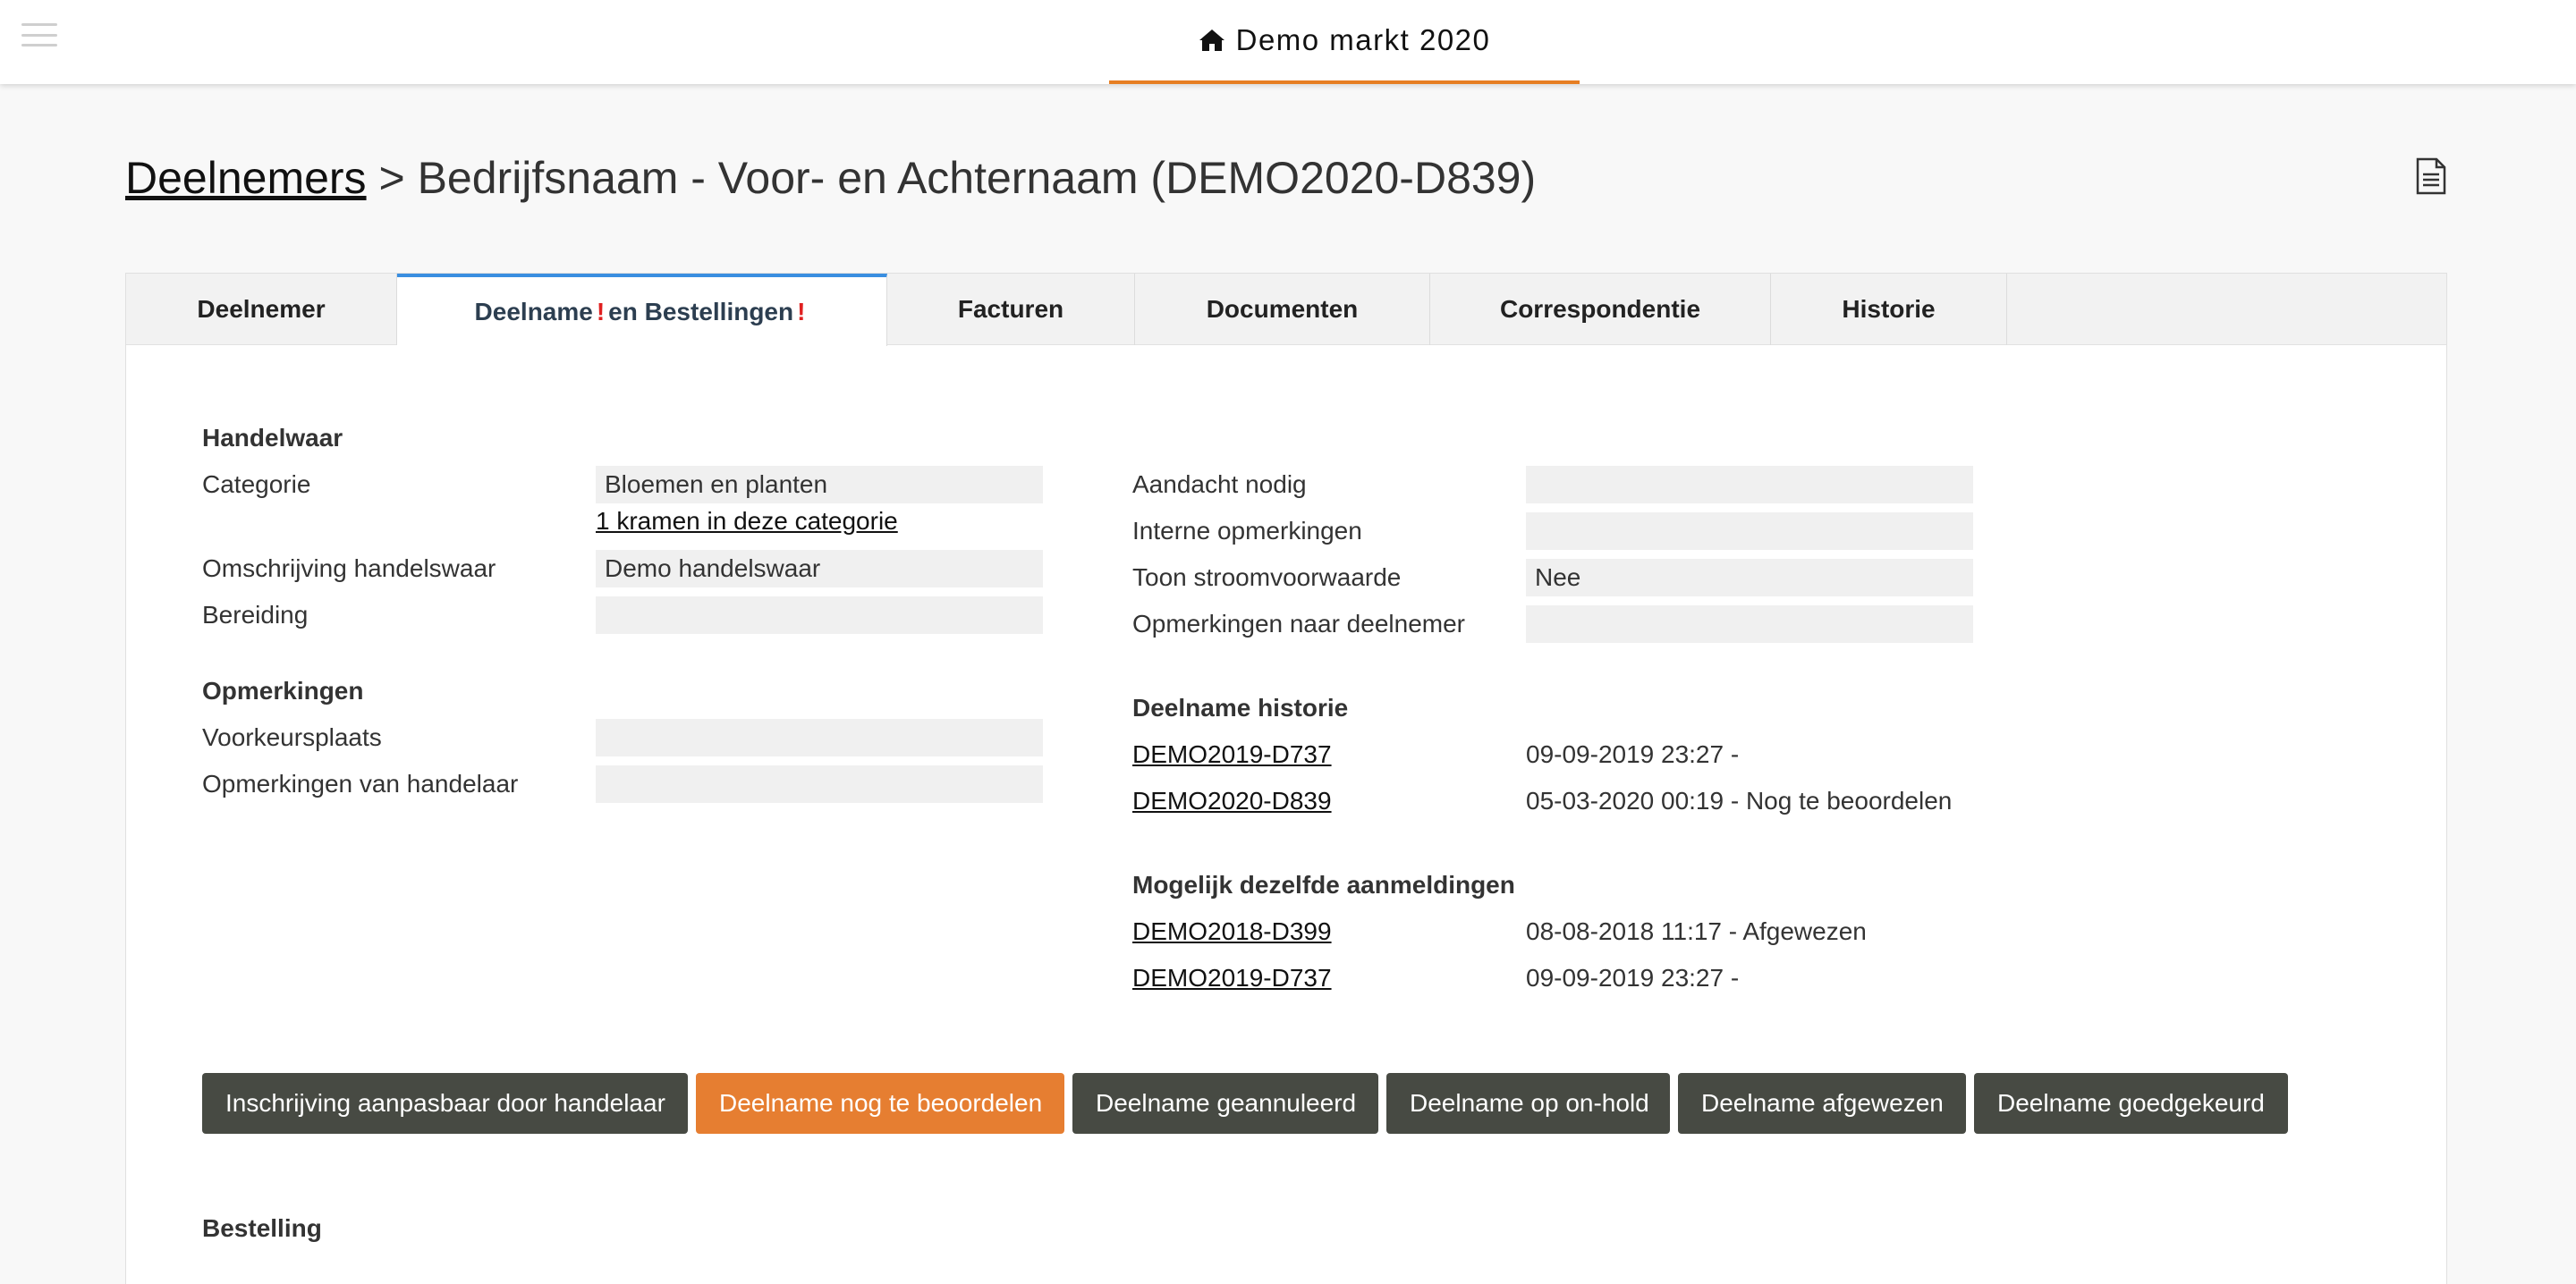 The height and width of the screenshot is (1284, 2576). I want to click on bereiding-label: Bereiding, so click(255, 615).